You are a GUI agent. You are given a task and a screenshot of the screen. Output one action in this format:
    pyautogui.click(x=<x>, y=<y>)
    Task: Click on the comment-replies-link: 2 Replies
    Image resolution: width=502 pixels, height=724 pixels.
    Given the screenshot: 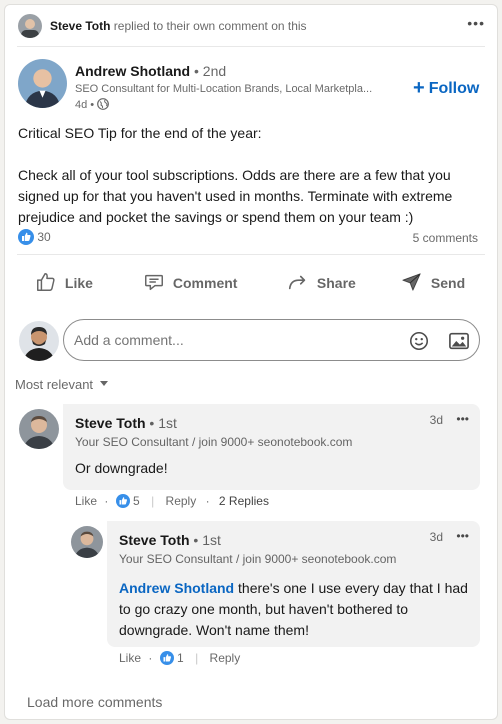 What is the action you would take?
    pyautogui.click(x=244, y=501)
    